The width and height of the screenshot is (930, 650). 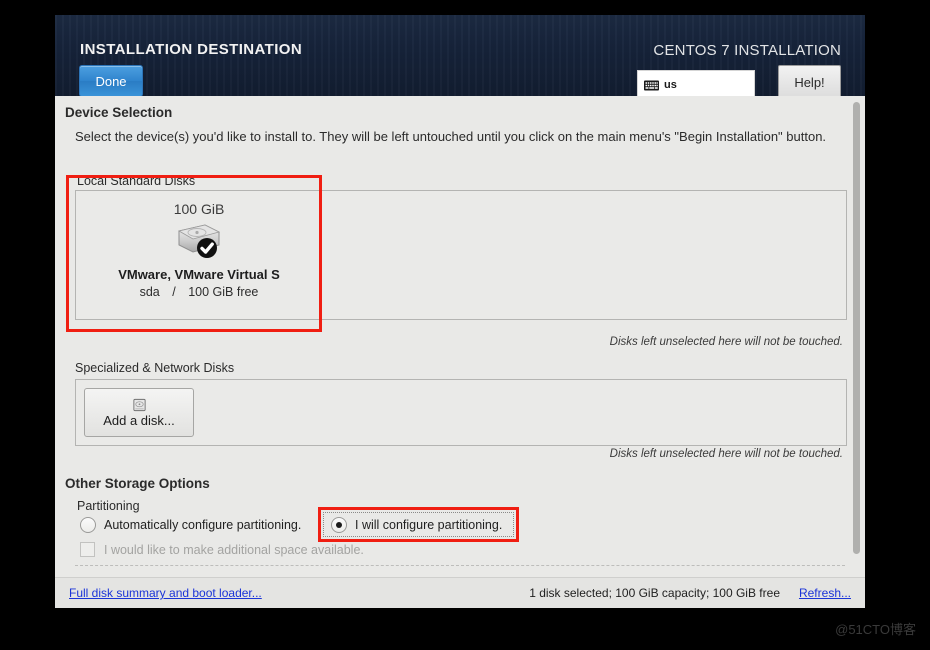 I want to click on hard-disk-icon, so click(x=199, y=242).